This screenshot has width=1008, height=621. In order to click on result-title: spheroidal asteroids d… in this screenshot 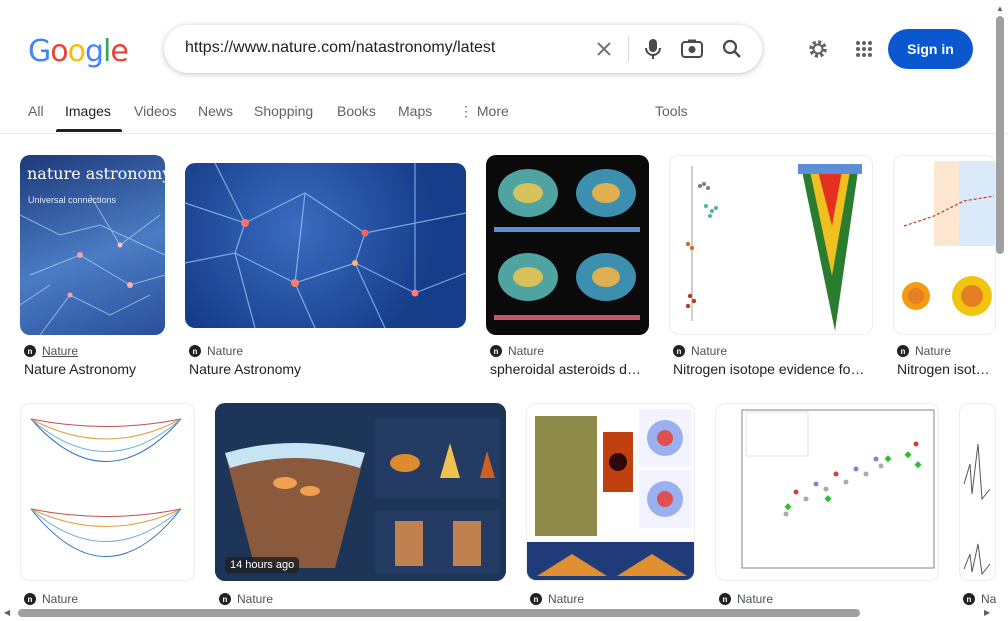, I will do `click(567, 369)`.